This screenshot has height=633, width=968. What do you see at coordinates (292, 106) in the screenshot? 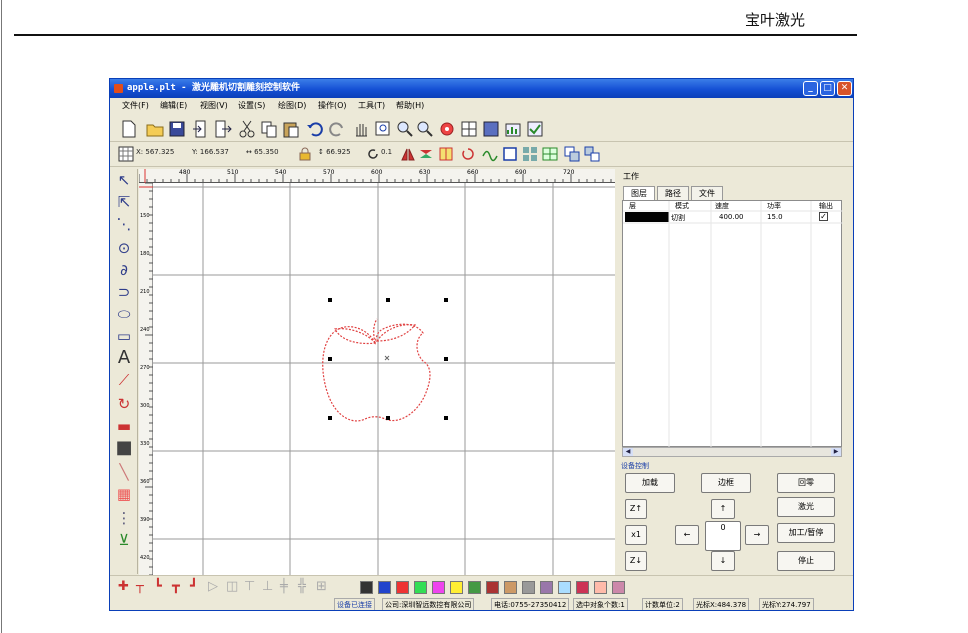
I see `menu-draw: 绘图(D)` at bounding box center [292, 106].